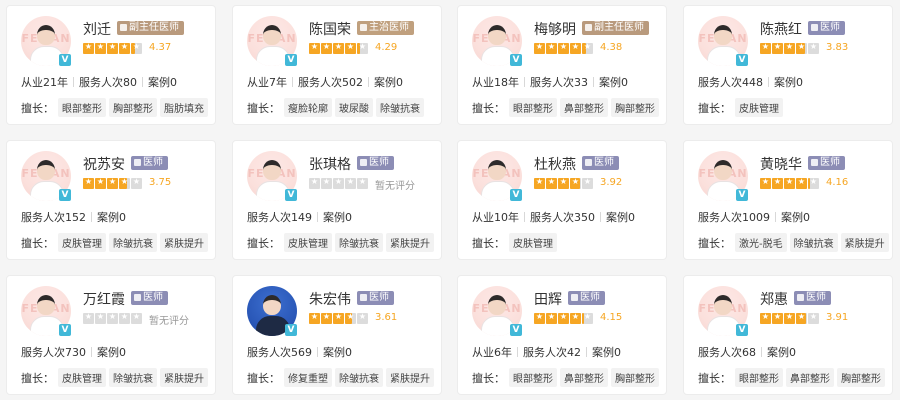 The width and height of the screenshot is (900, 400). Describe the element at coordinates (788, 65) in the screenshot. I see `doctor-card: FEIFANV陈燕红医师3.83服务人次448案例0擅长：皮肤管理` at that location.